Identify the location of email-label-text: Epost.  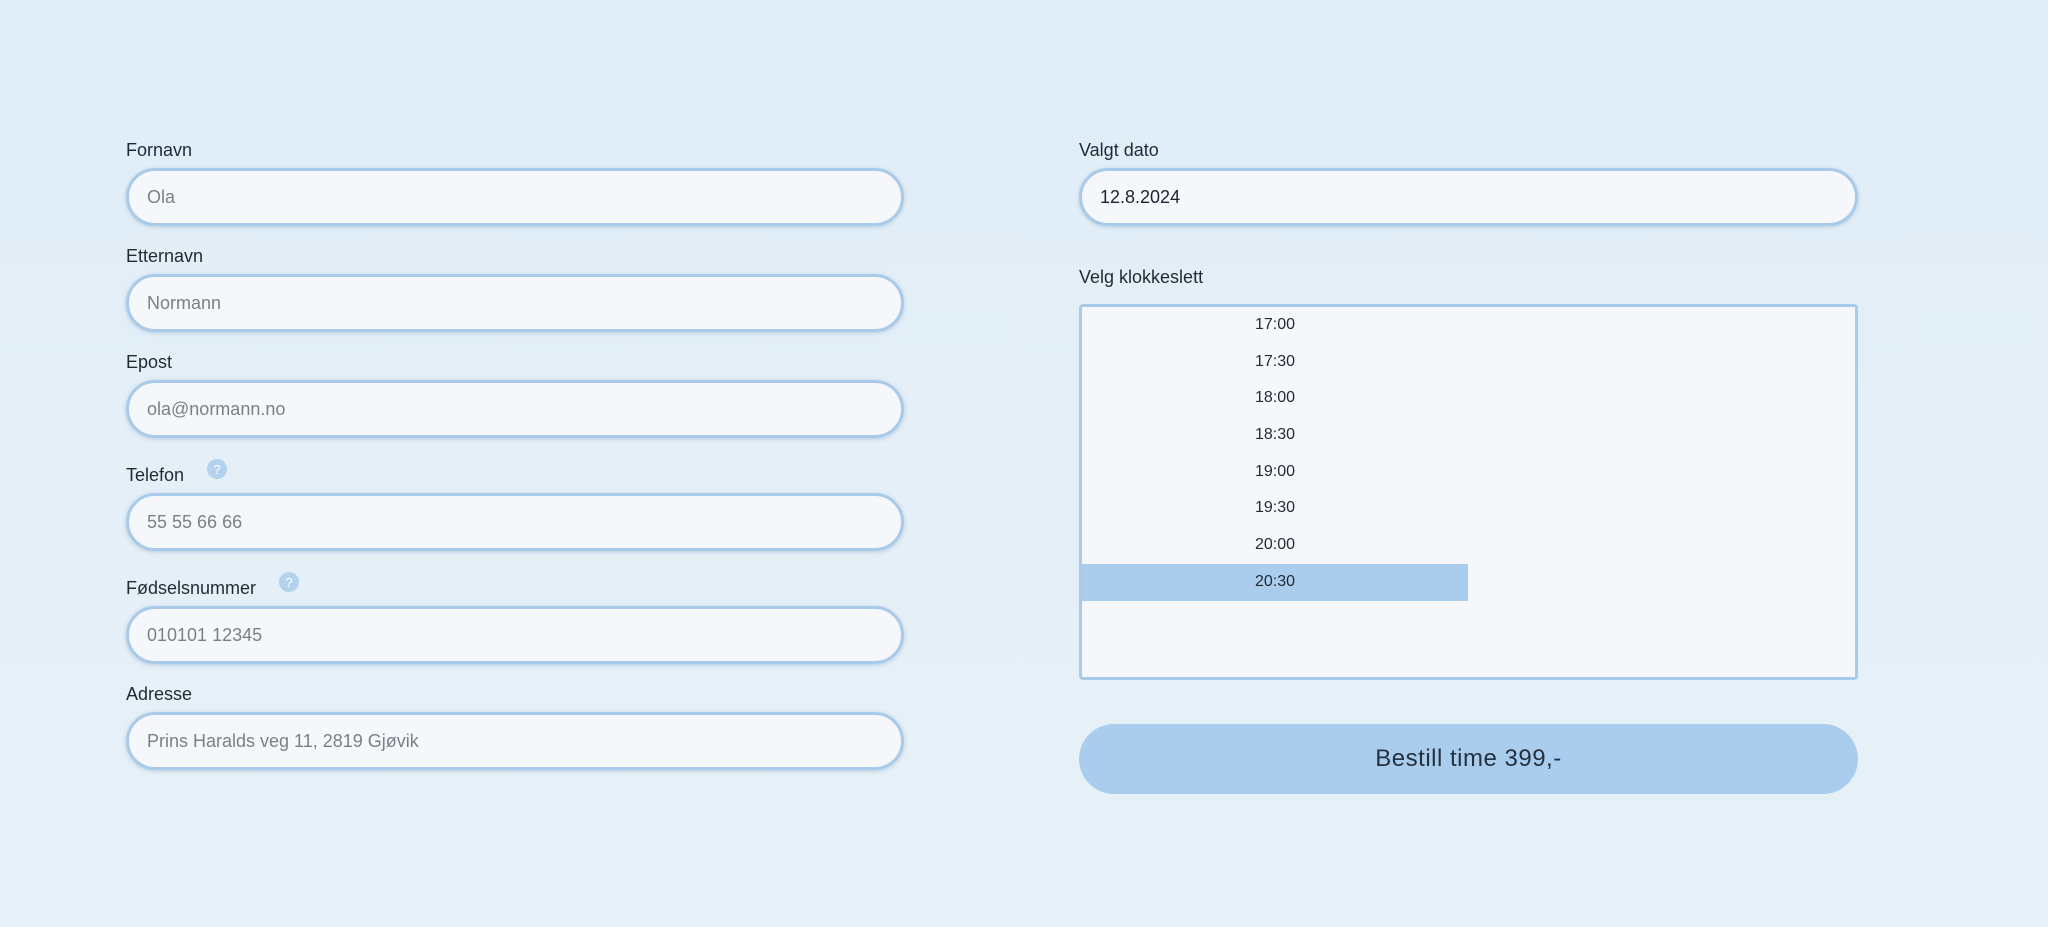
(149, 362).